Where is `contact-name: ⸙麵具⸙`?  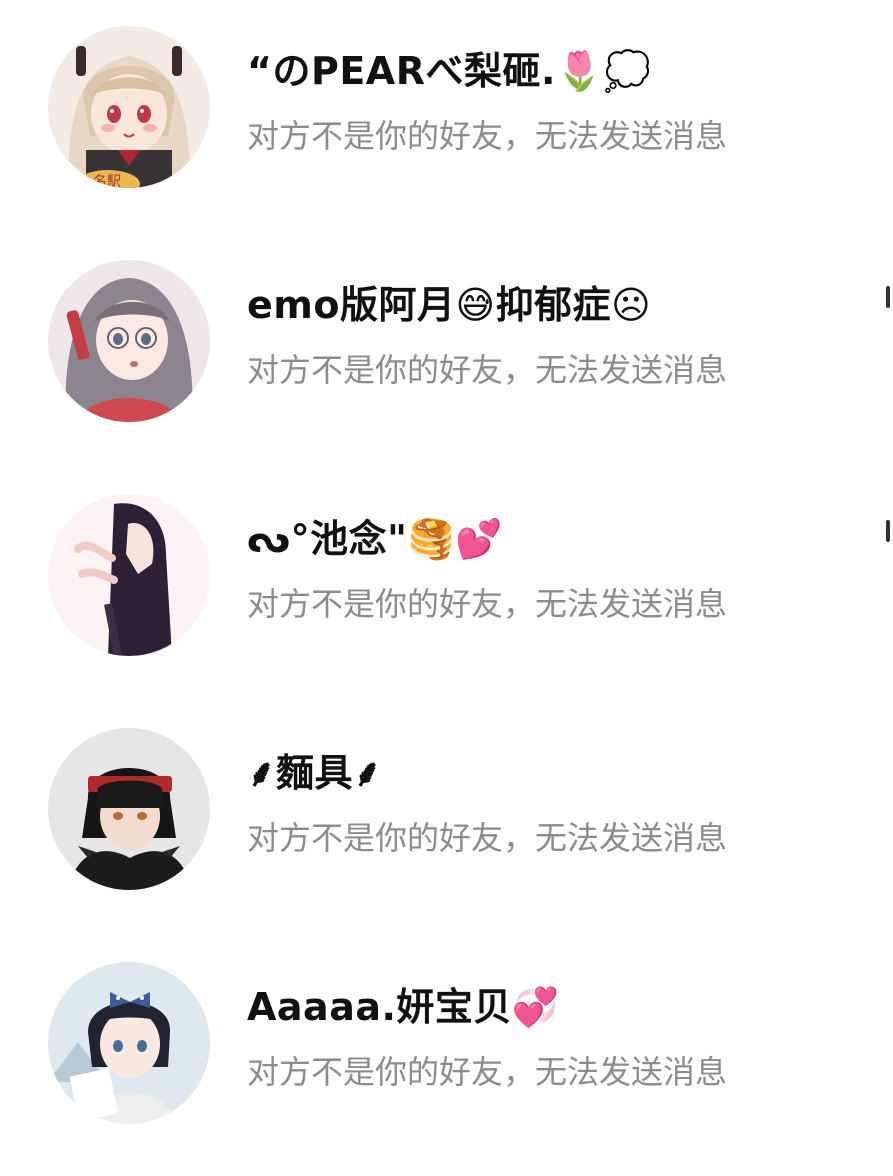 contact-name: ⸙麵具⸙ is located at coordinates (315, 773).